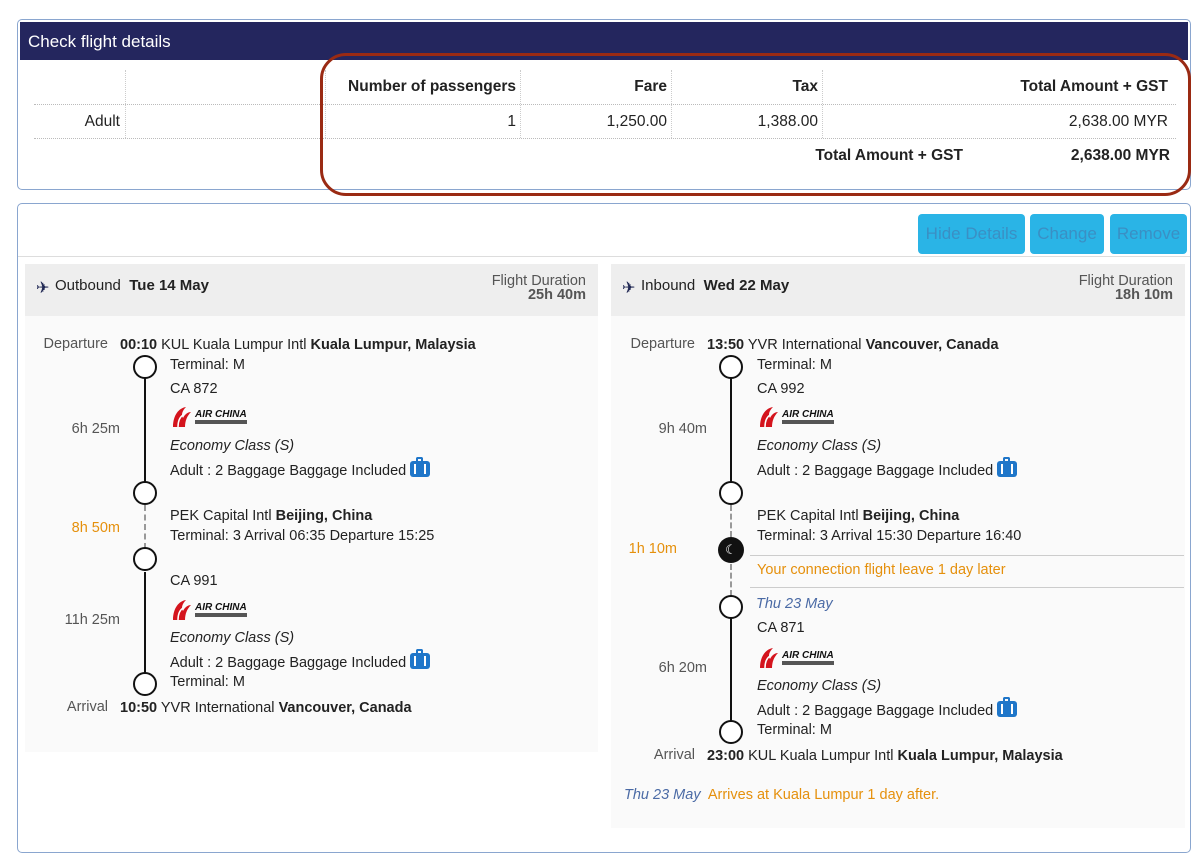 The width and height of the screenshot is (1200, 863). I want to click on duration-value: 18h 10m, so click(1143, 295).